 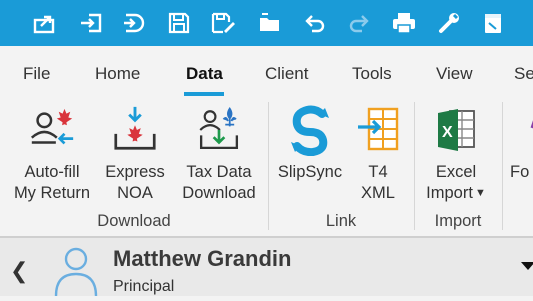 What do you see at coordinates (117, 74) in the screenshot?
I see `tab-home: Home` at bounding box center [117, 74].